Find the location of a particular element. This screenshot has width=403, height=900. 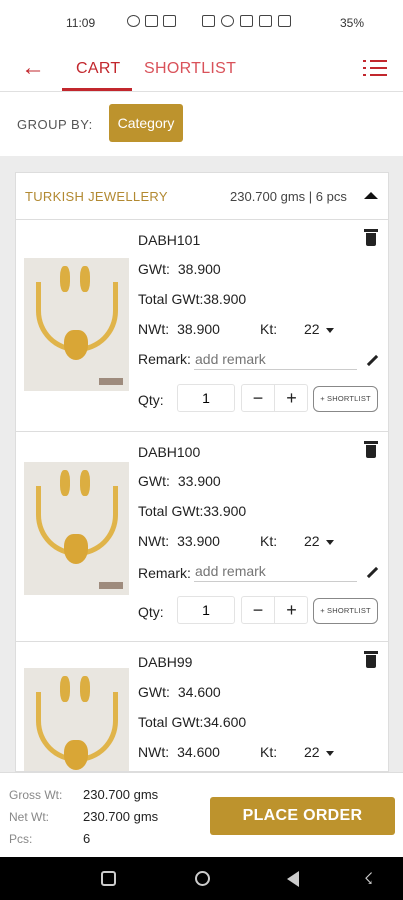

notification-icons is located at coordinates (151, 21).